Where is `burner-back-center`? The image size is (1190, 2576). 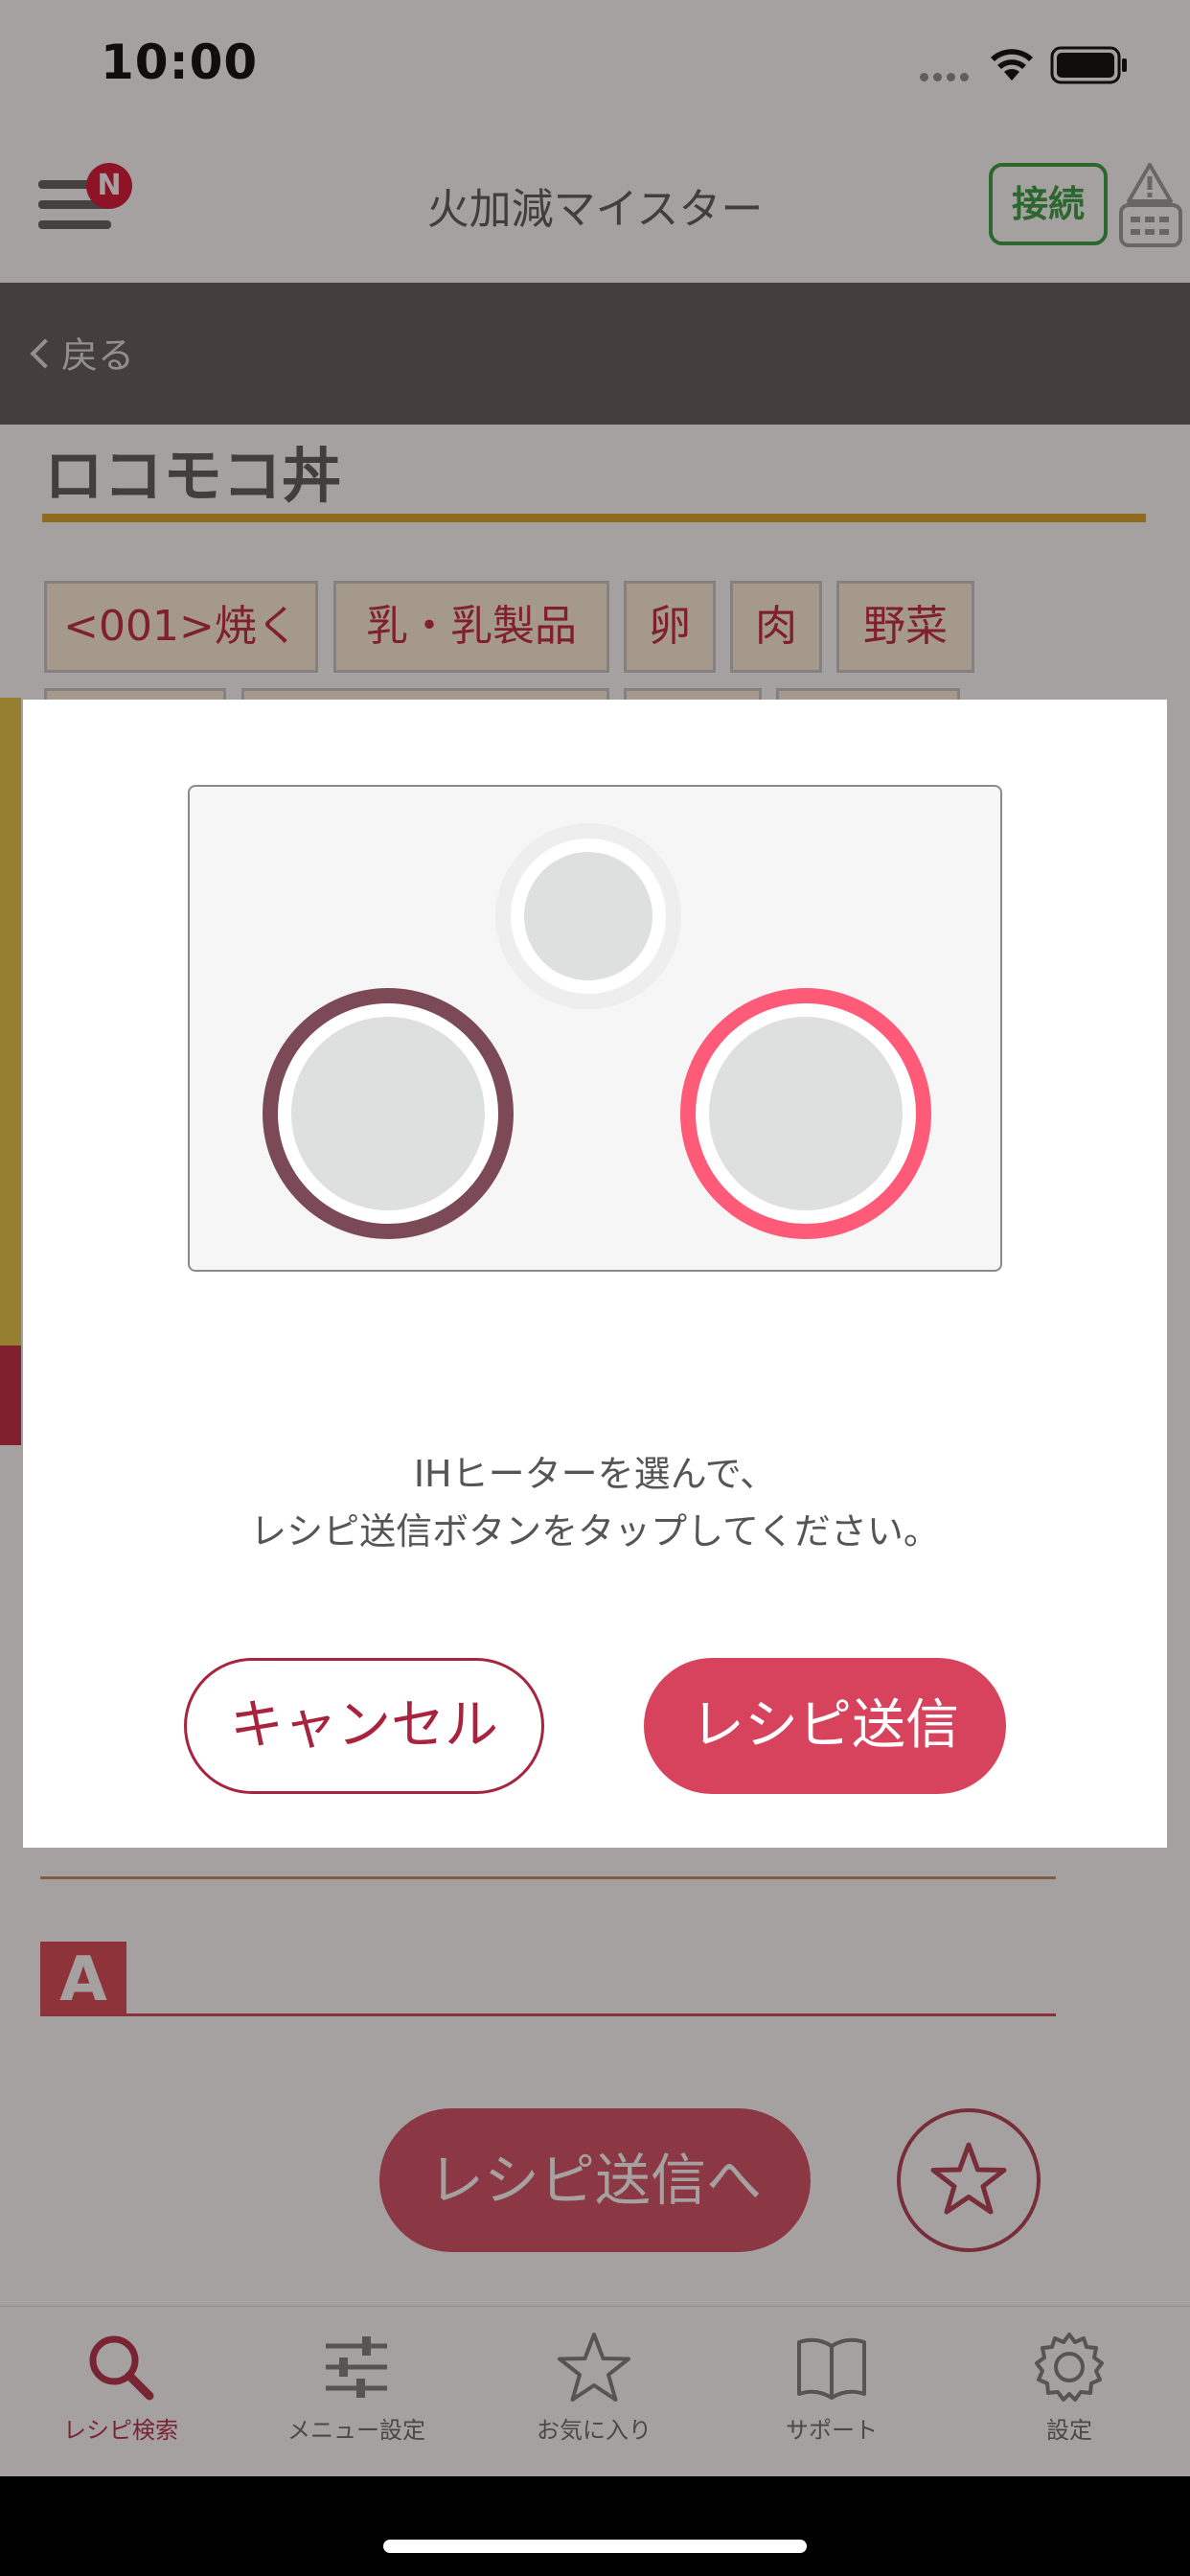 burner-back-center is located at coordinates (588, 916).